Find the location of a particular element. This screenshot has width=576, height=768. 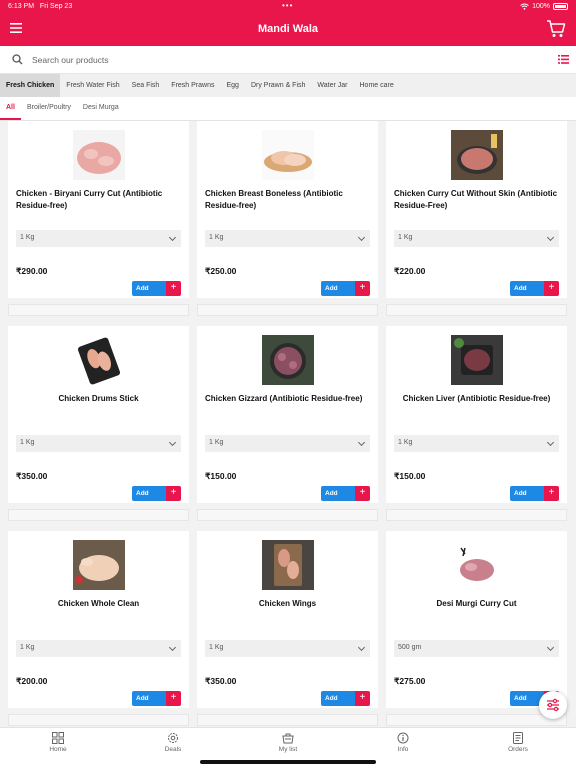

product-card: Chicken Whole Clean 1 Kg ₹200.00 Add + is located at coordinates (98, 619).